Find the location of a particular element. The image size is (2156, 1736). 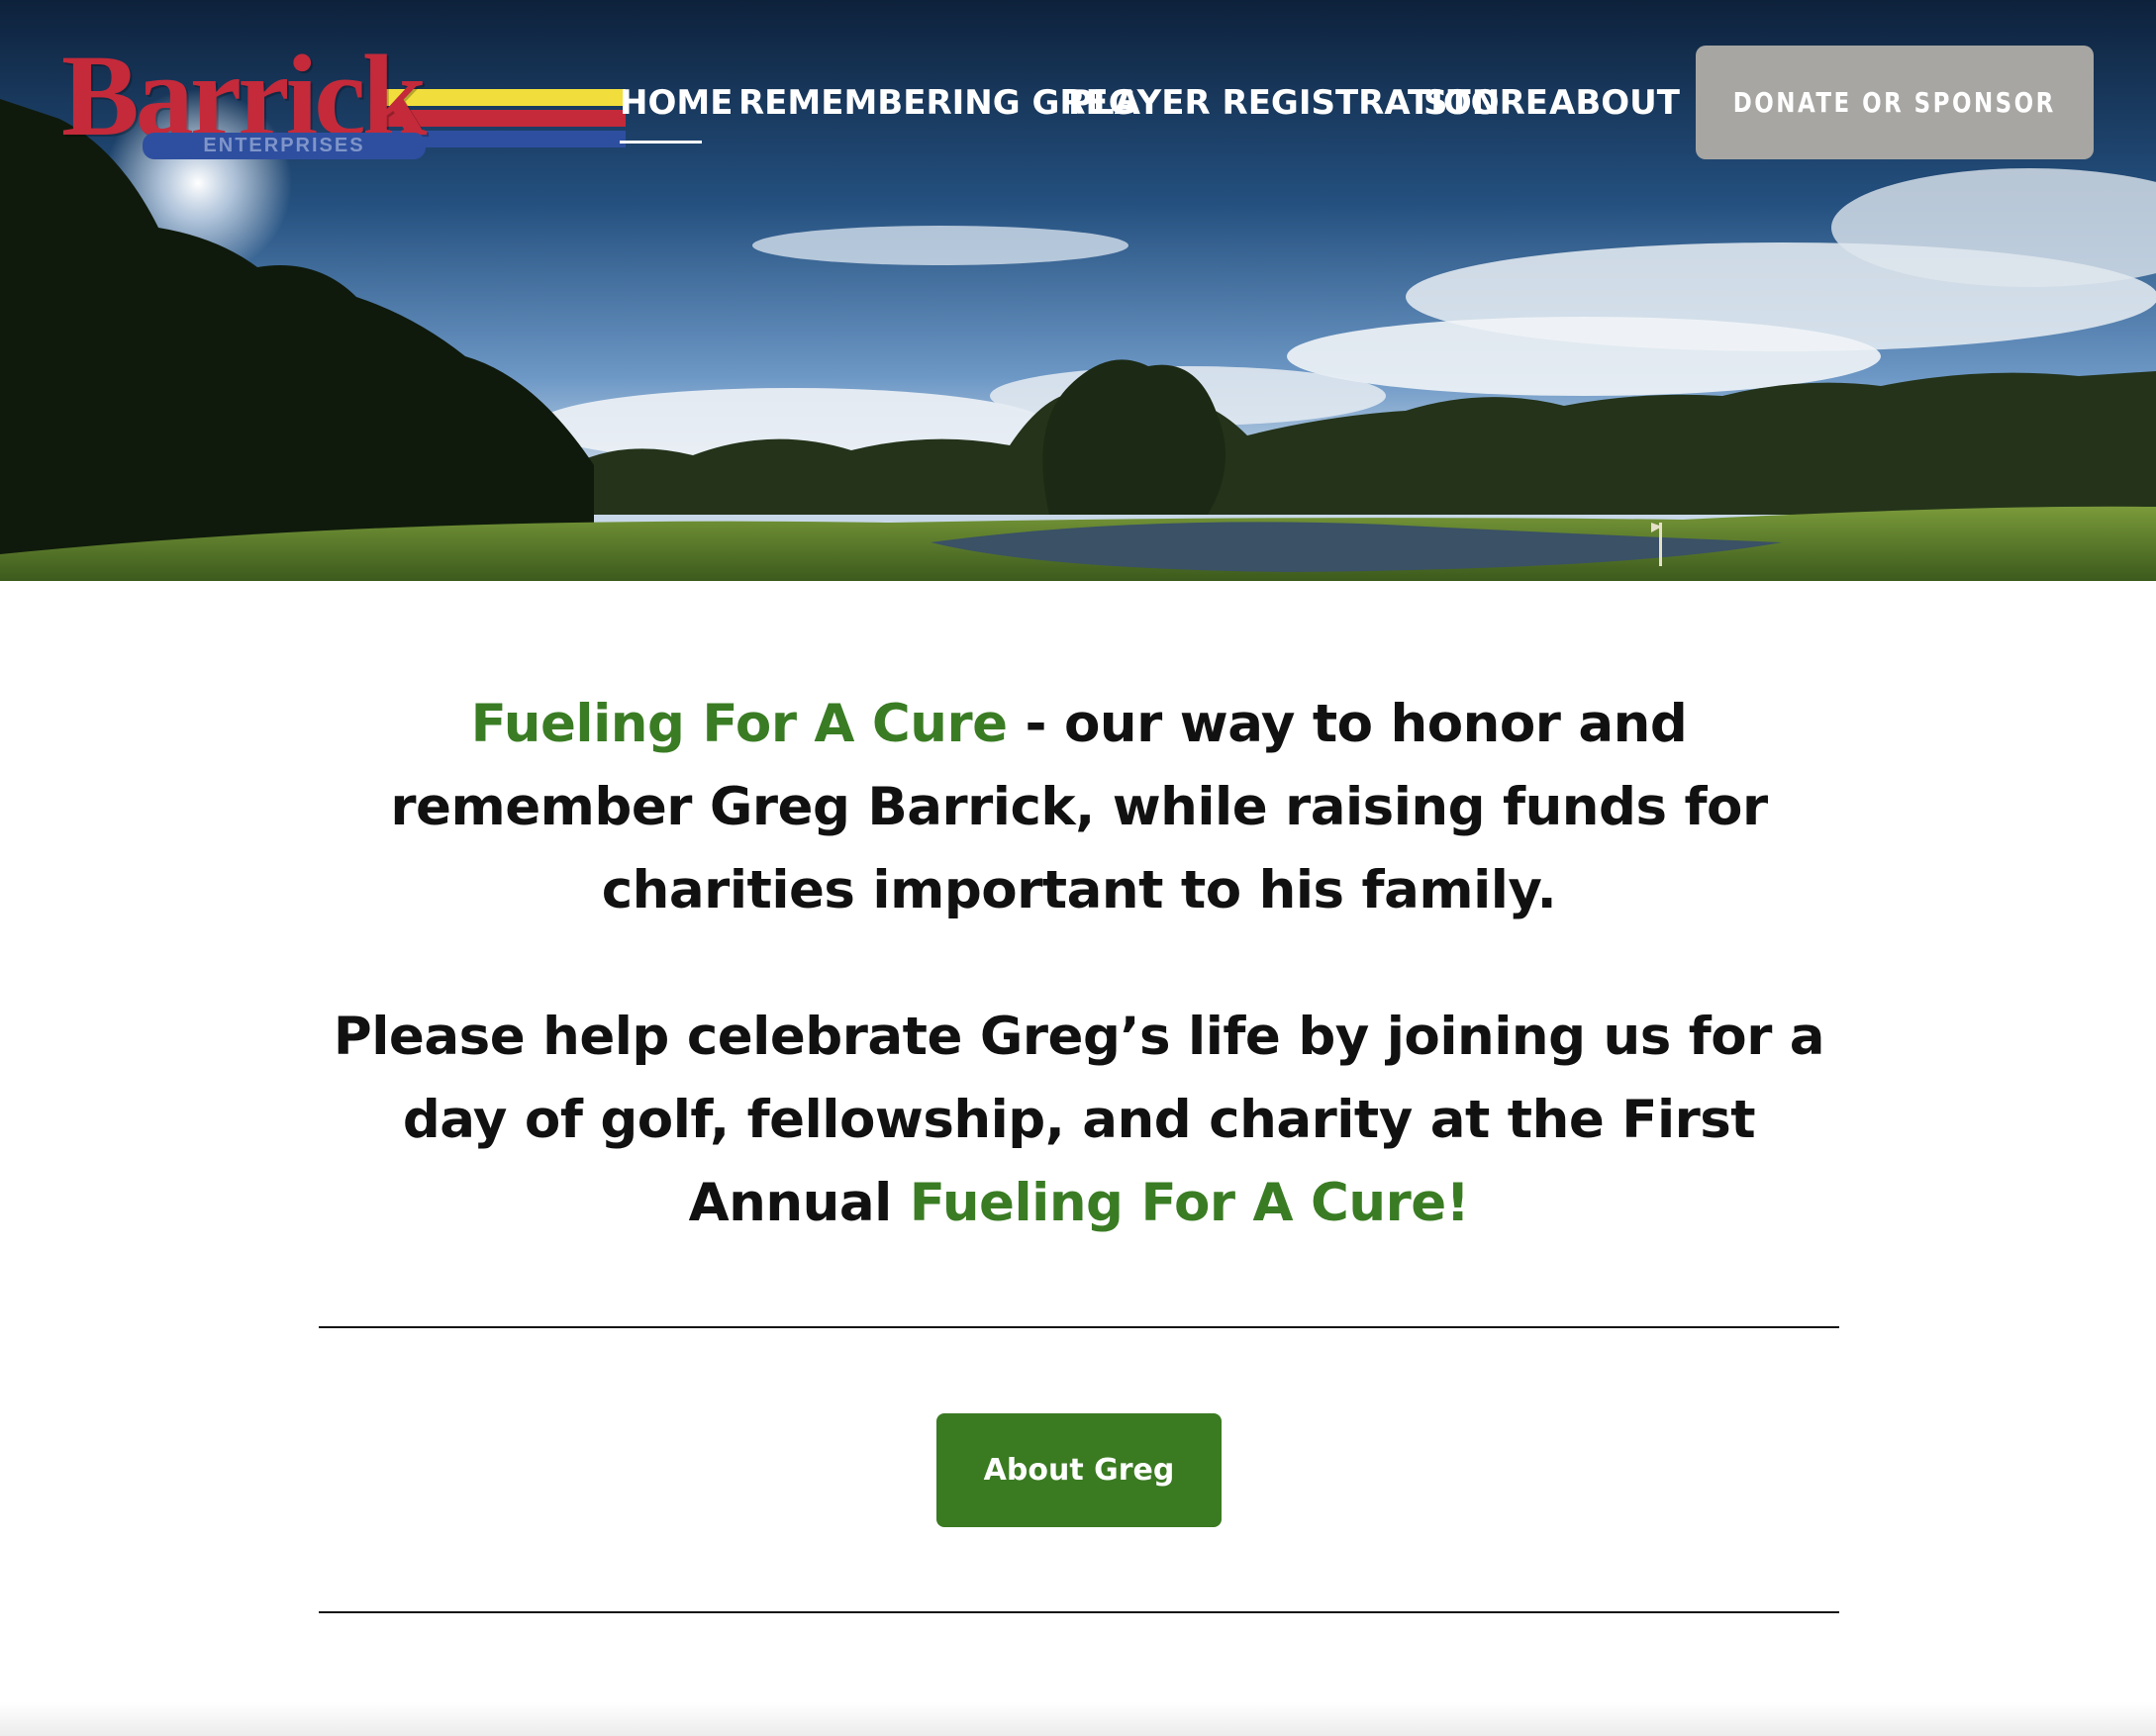

about-greg-button: About Greg is located at coordinates (1079, 1470).